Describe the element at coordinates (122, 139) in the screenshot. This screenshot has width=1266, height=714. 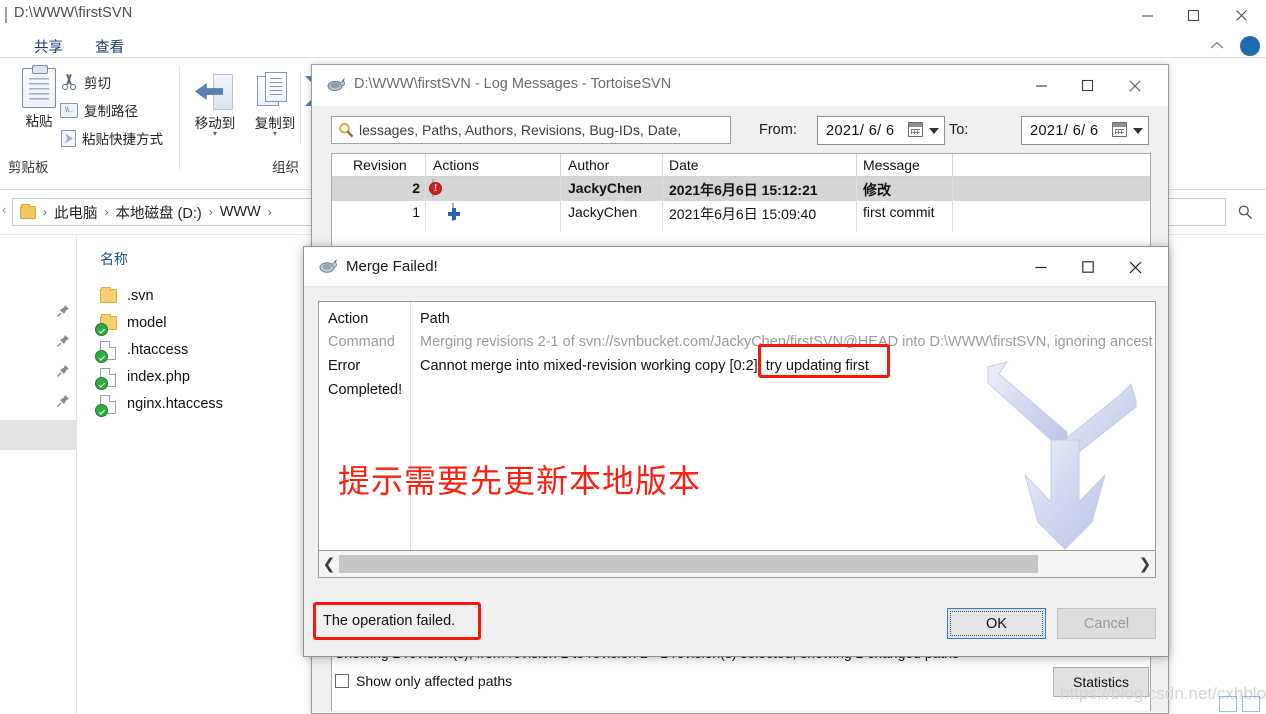
I see `paste-shortcut-label: 粘贴快捷方式` at that location.